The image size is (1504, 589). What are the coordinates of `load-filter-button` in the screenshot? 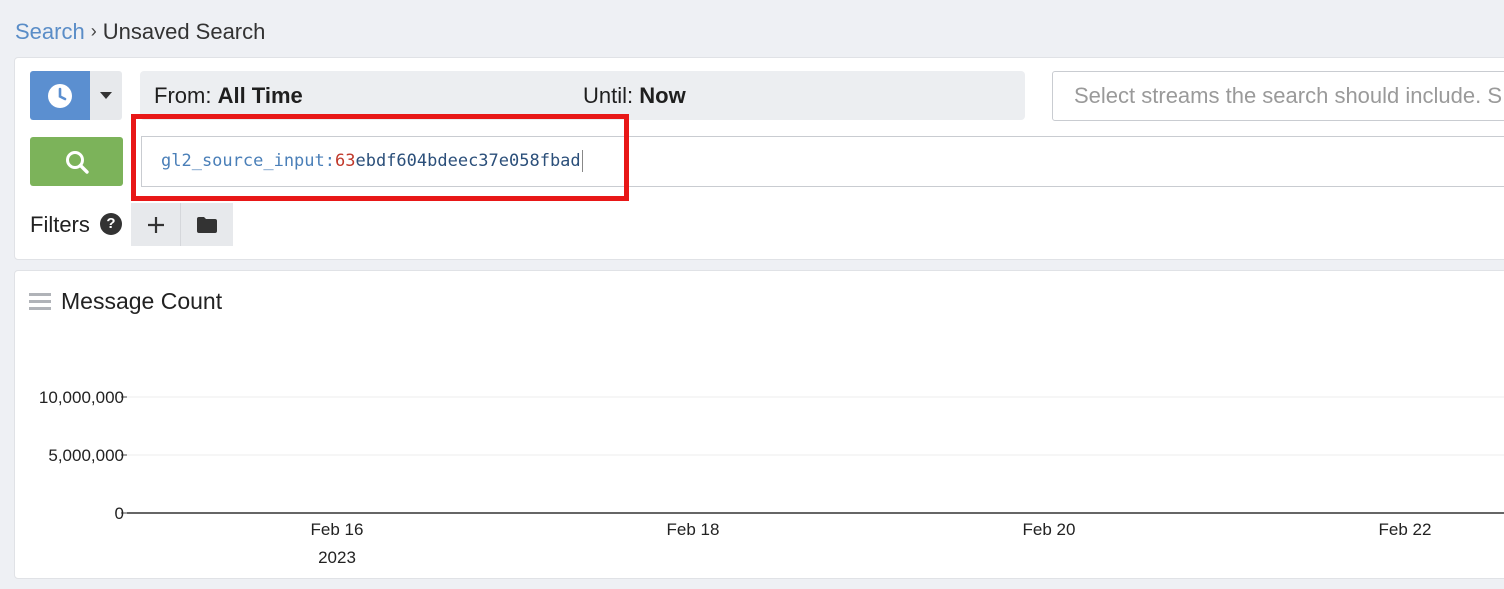 It's located at (207, 224).